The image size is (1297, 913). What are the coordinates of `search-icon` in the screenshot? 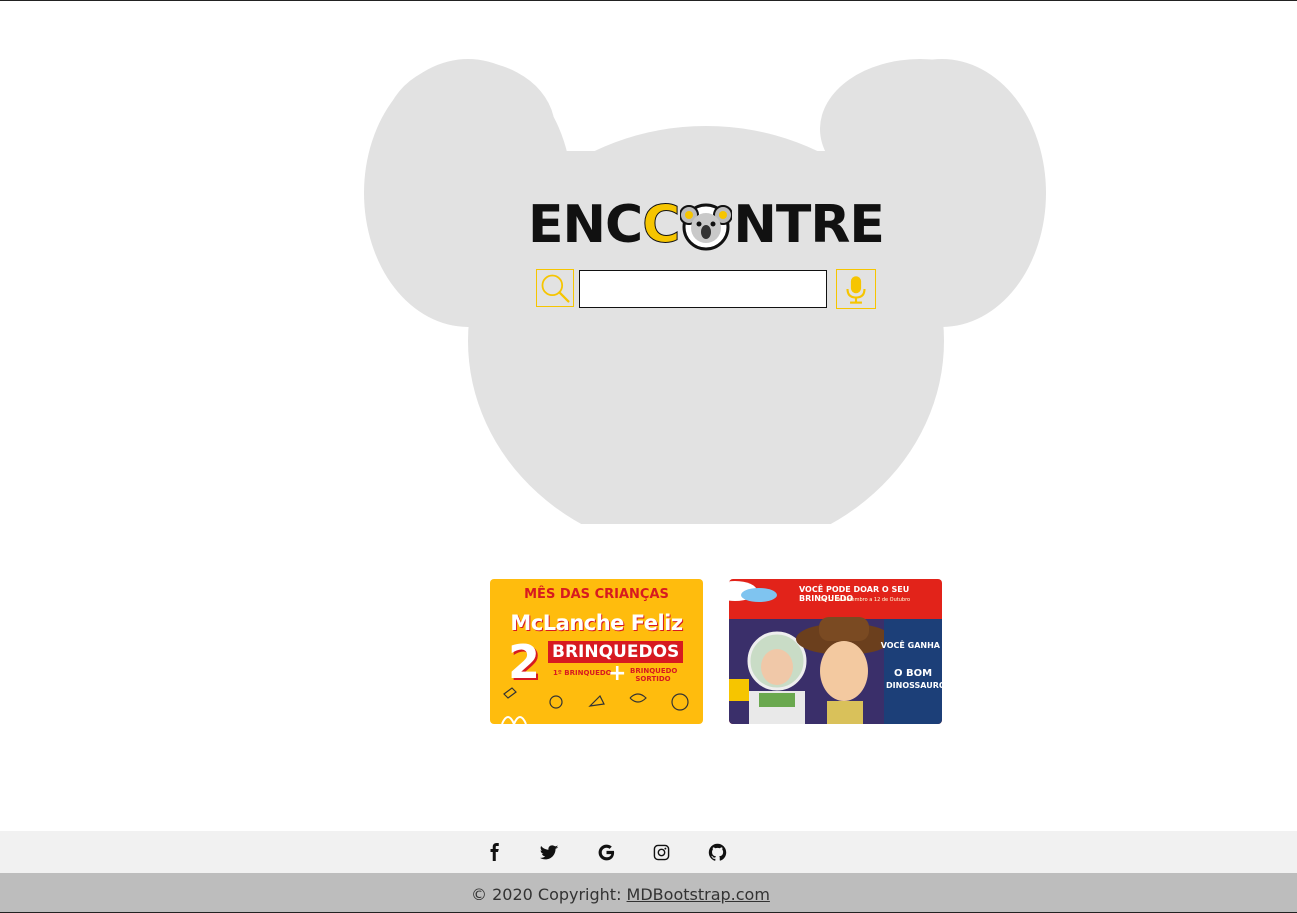 It's located at (555, 288).